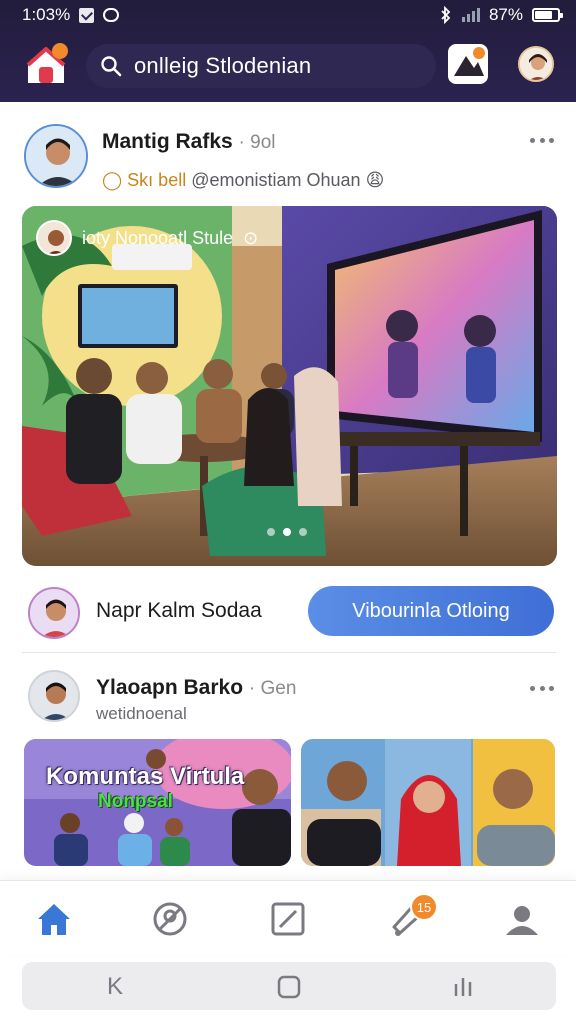 This screenshot has width=576, height=1024. What do you see at coordinates (289, 652) in the screenshot?
I see `feed-divider` at bounding box center [289, 652].